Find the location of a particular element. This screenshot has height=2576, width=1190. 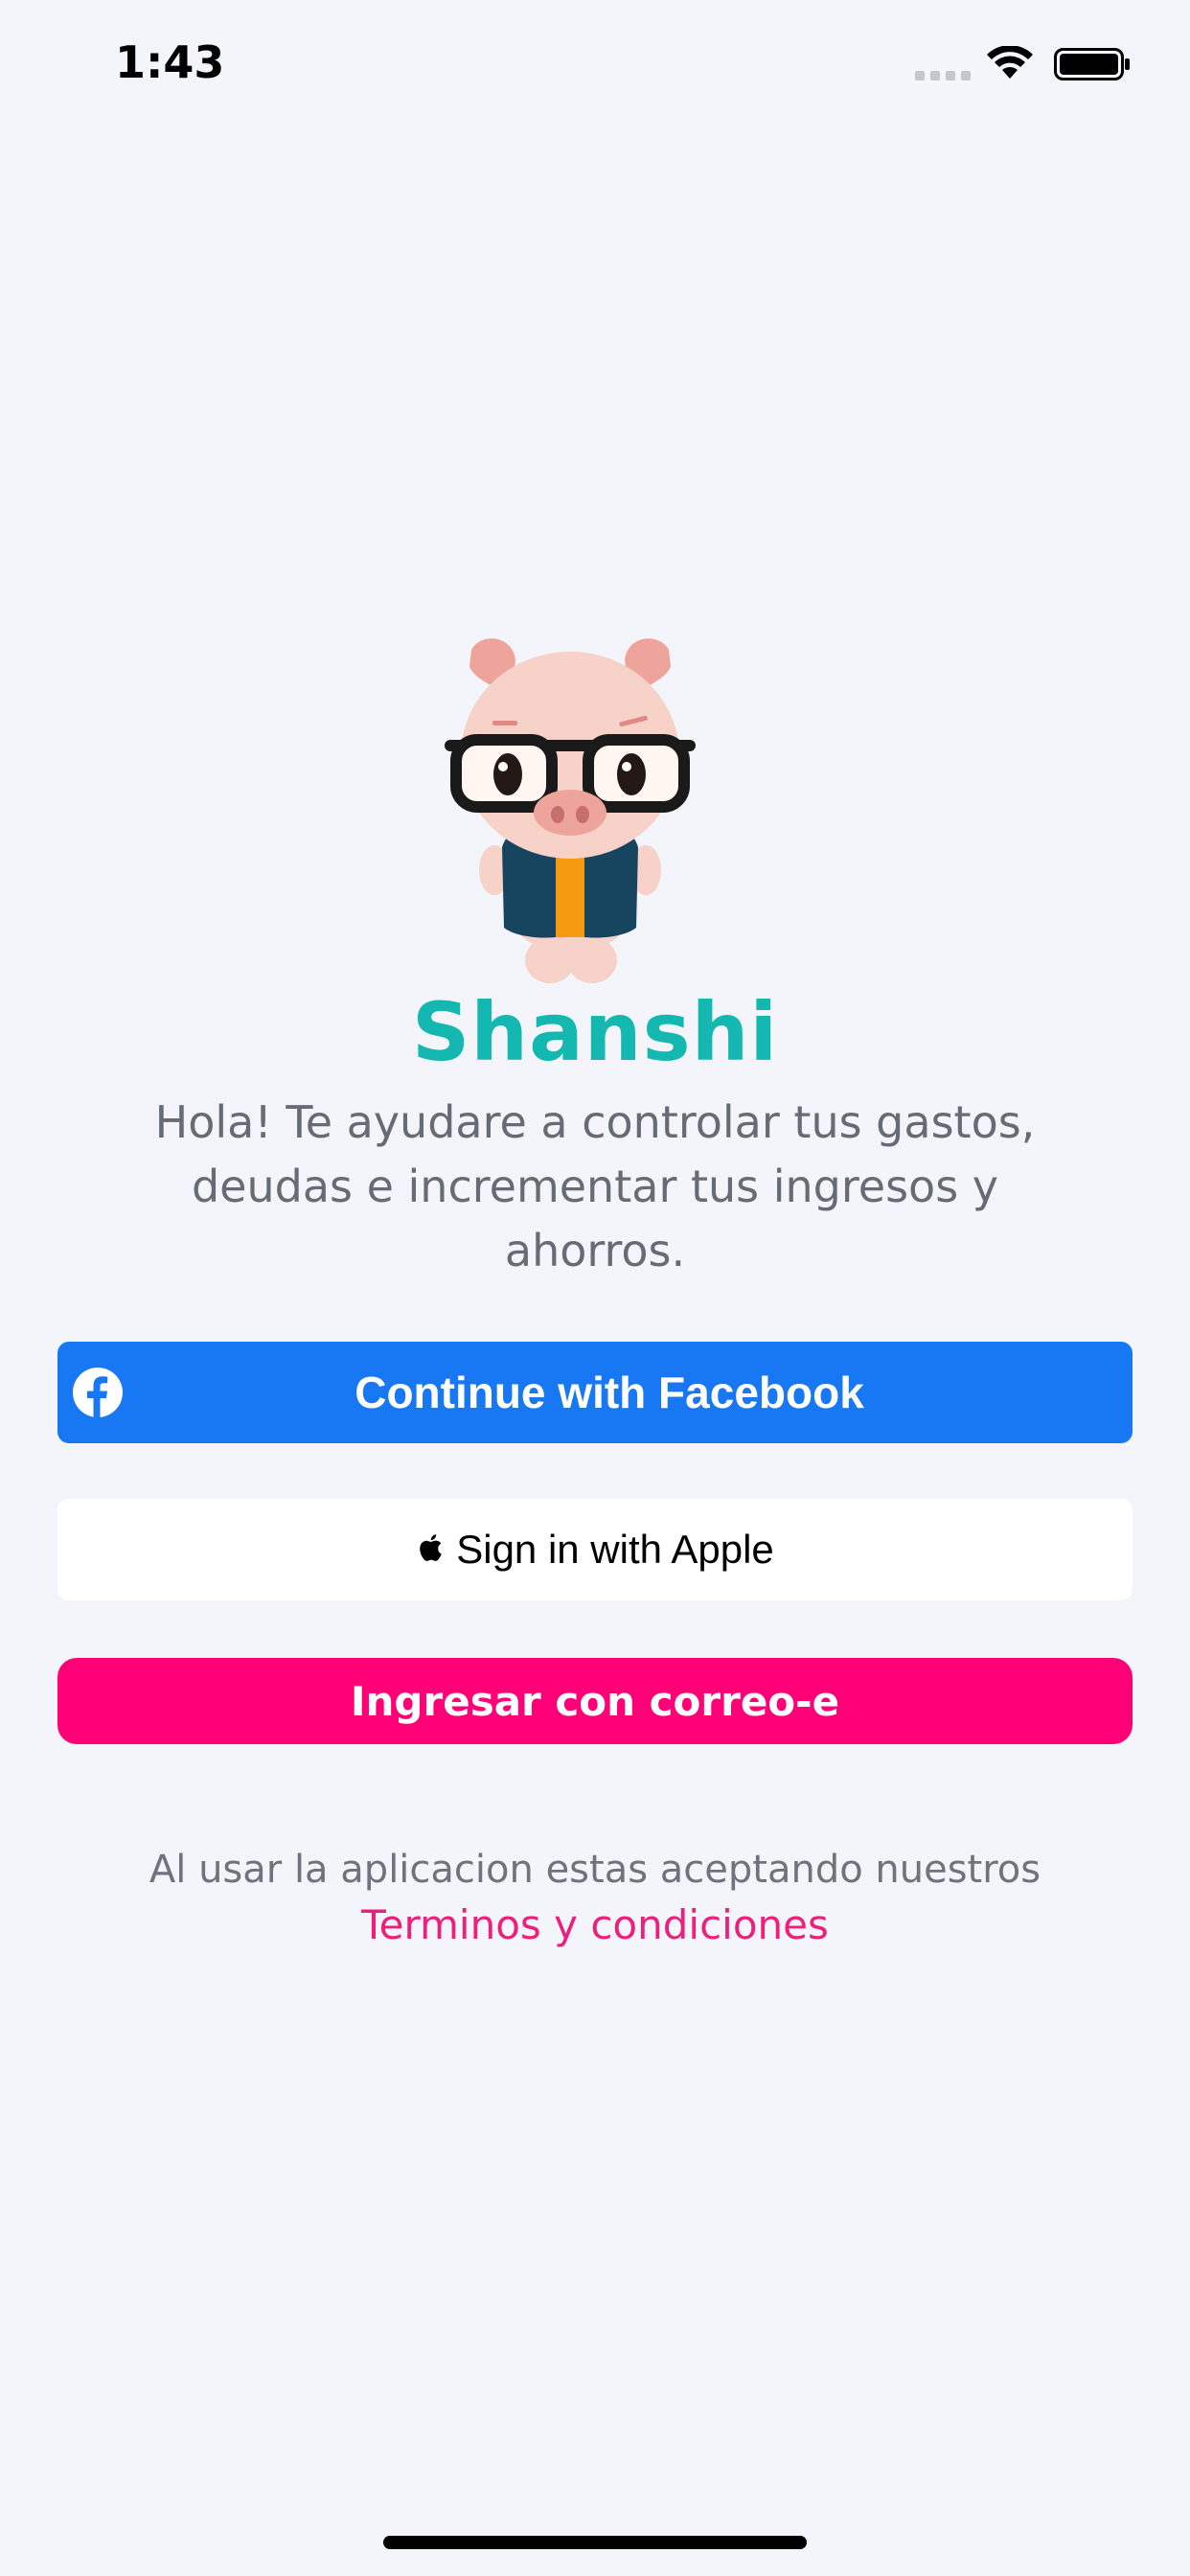

wifi-icon is located at coordinates (1010, 63).